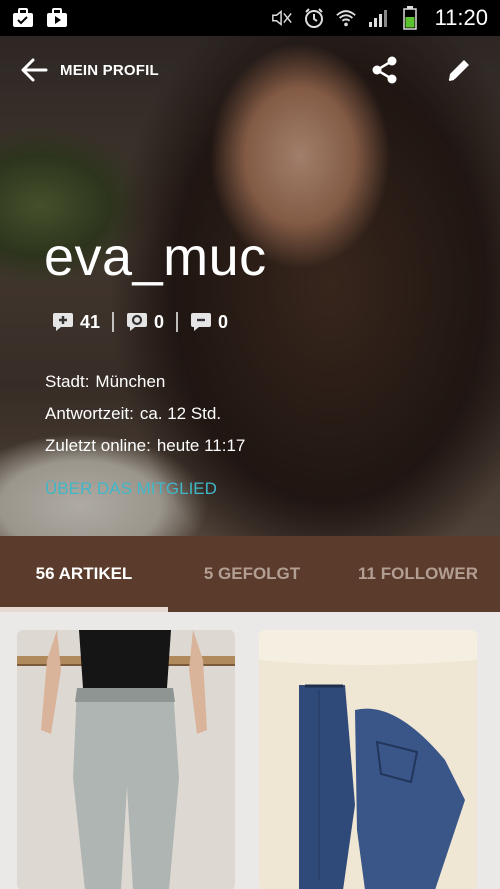 Image resolution: width=500 pixels, height=889 pixels. I want to click on mute-icon, so click(282, 18).